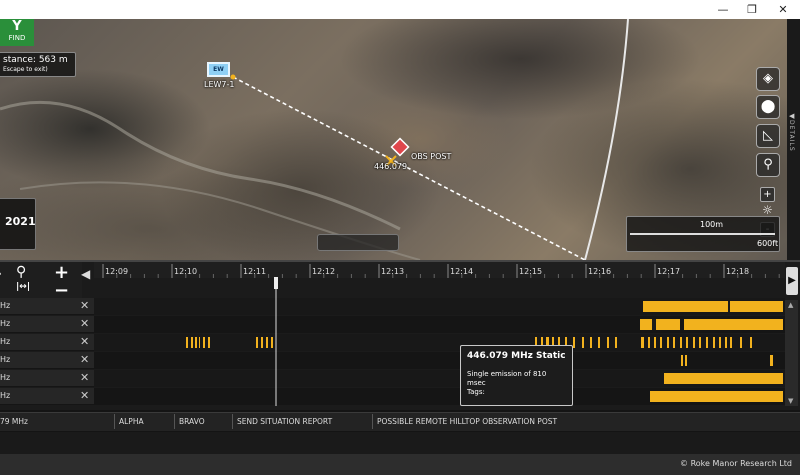 This screenshot has width=800, height=475. What do you see at coordinates (767, 194) in the screenshot?
I see `zoom-in-button: +` at bounding box center [767, 194].